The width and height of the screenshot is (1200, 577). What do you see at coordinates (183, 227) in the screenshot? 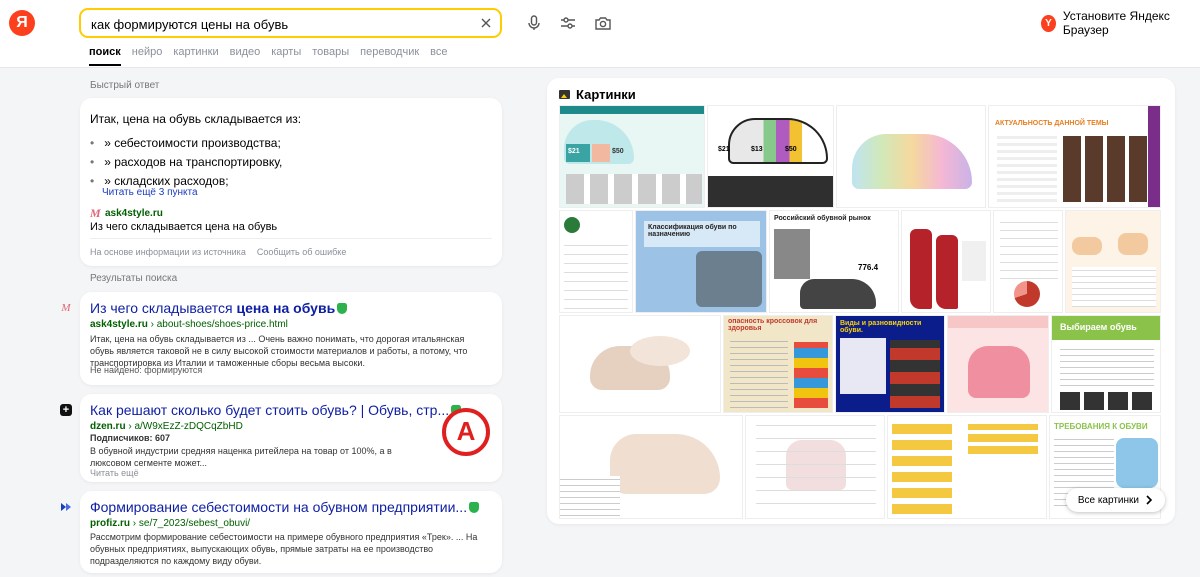
I see `source-title-link: Из чего складывается цена на обувь` at bounding box center [183, 227].